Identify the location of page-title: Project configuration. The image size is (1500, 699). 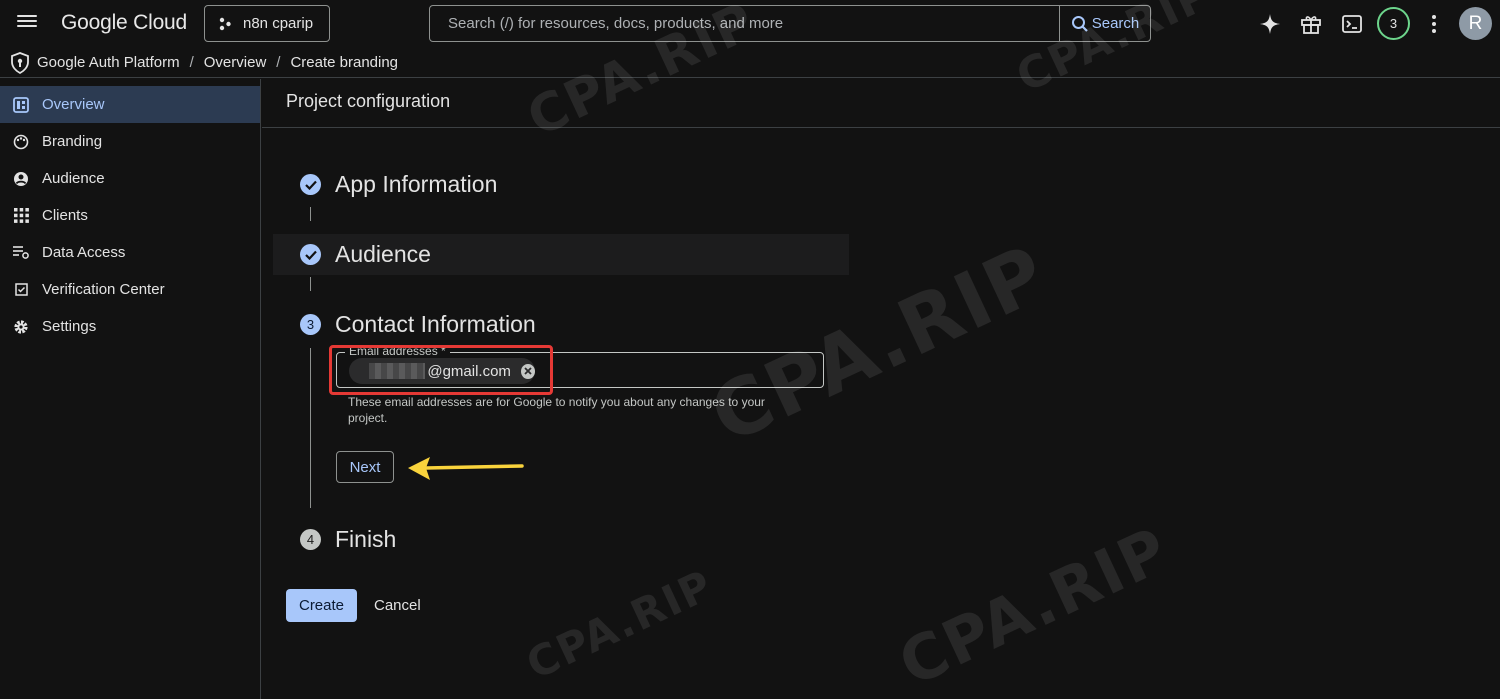
(368, 101).